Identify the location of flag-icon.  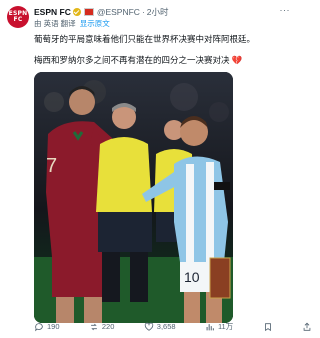
(88, 12).